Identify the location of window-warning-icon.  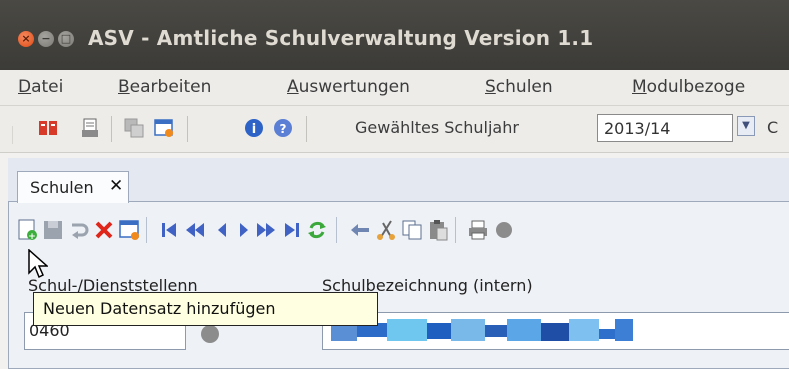
(164, 128).